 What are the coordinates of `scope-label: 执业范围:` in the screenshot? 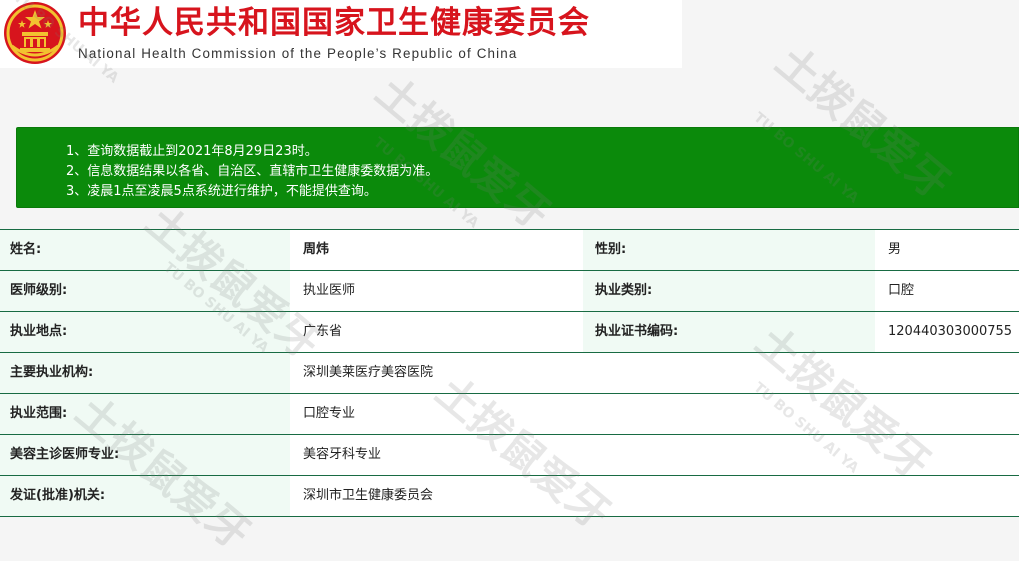 It's located at (145, 414).